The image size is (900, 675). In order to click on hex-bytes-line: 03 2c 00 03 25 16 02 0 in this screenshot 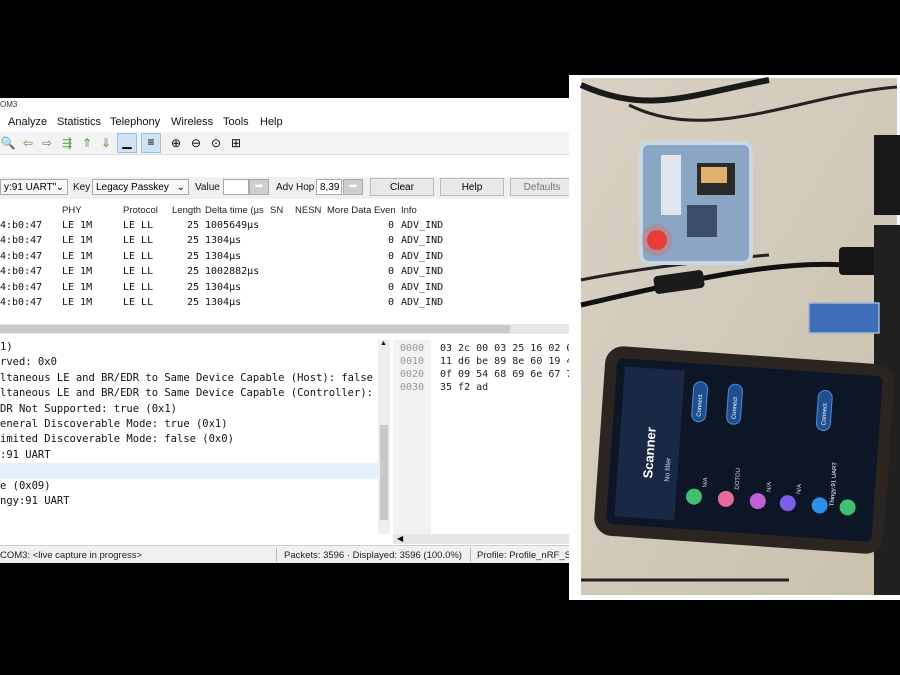, I will do `click(501, 348)`.